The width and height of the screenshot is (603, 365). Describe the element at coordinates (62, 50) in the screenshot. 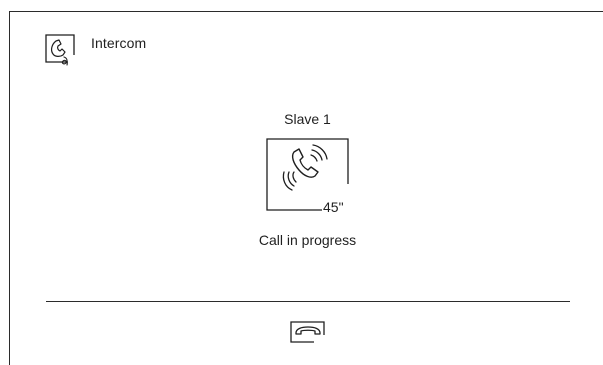

I see `intercom-handset-icon` at that location.